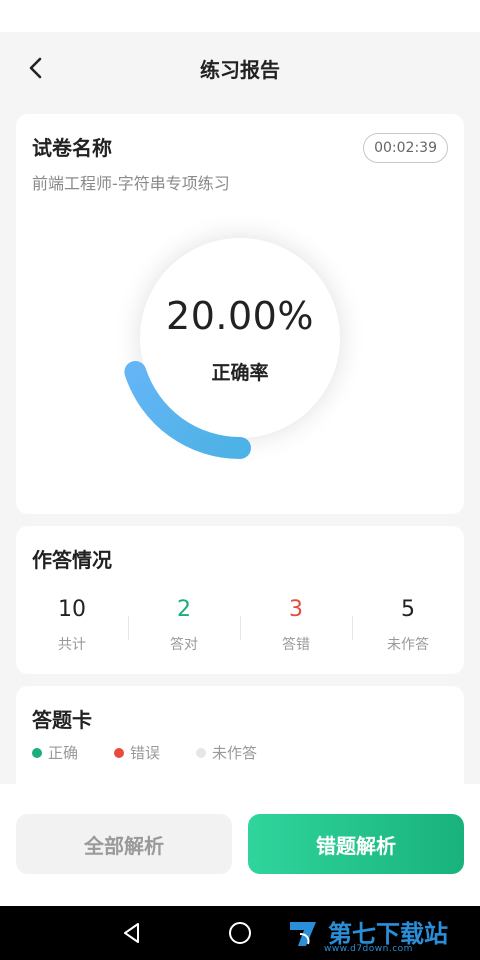 Image resolution: width=480 pixels, height=960 pixels. Describe the element at coordinates (303, 934) in the screenshot. I see `site-logo-icon` at that location.